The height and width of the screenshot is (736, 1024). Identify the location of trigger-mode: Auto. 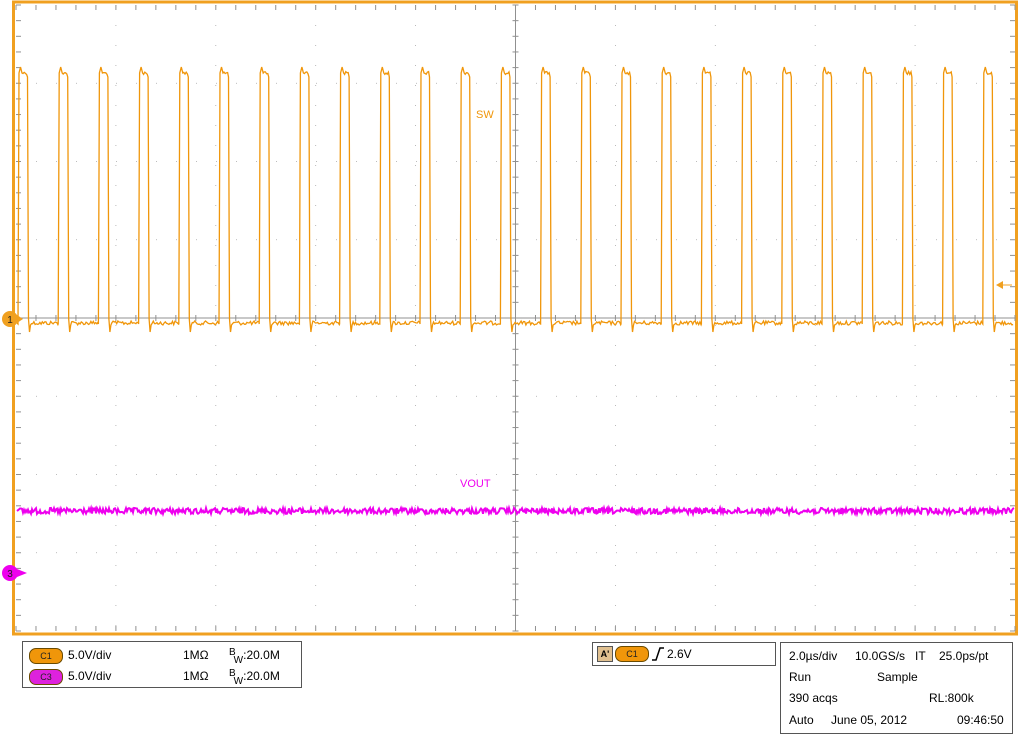
(801, 720).